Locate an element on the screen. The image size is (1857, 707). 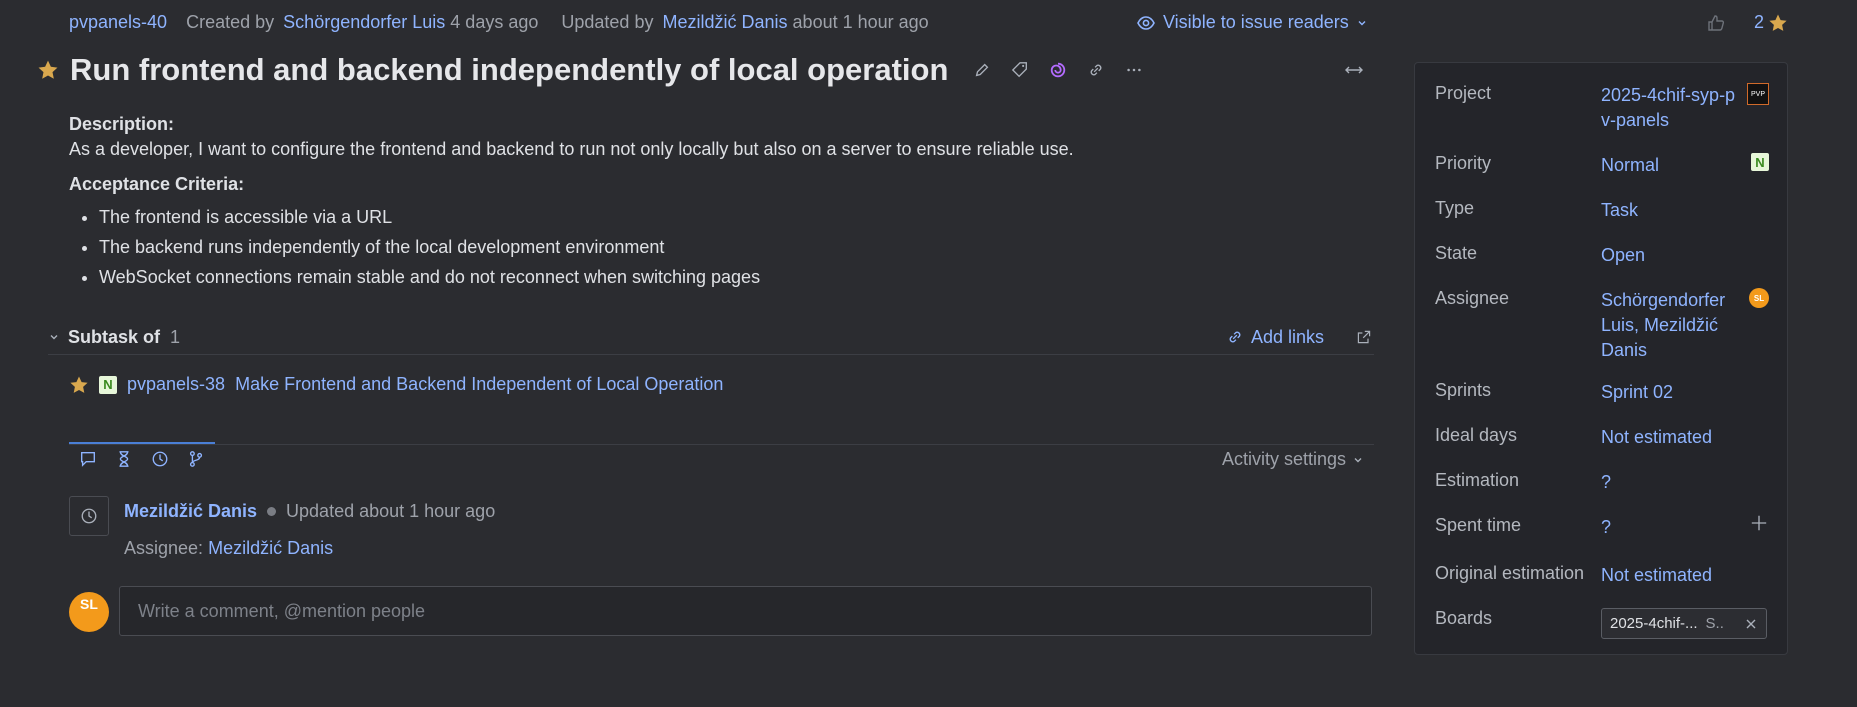
active-tab-indicator is located at coordinates (142, 443).